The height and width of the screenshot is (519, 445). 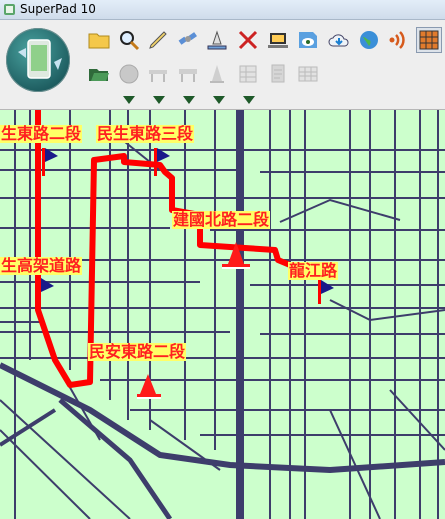 I want to click on app-logo, so click(x=38, y=60).